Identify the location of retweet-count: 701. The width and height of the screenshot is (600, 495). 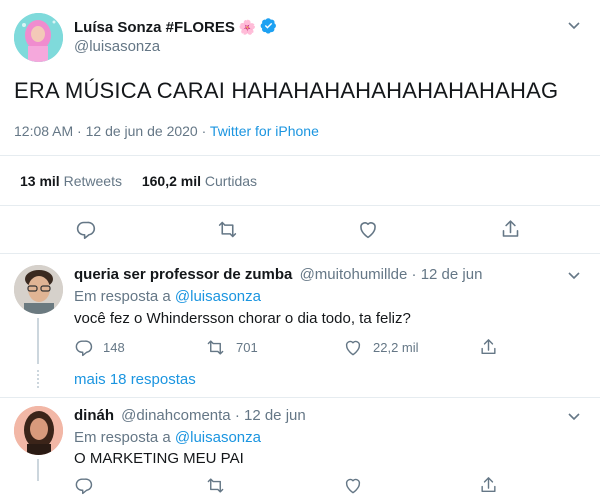
(247, 347).